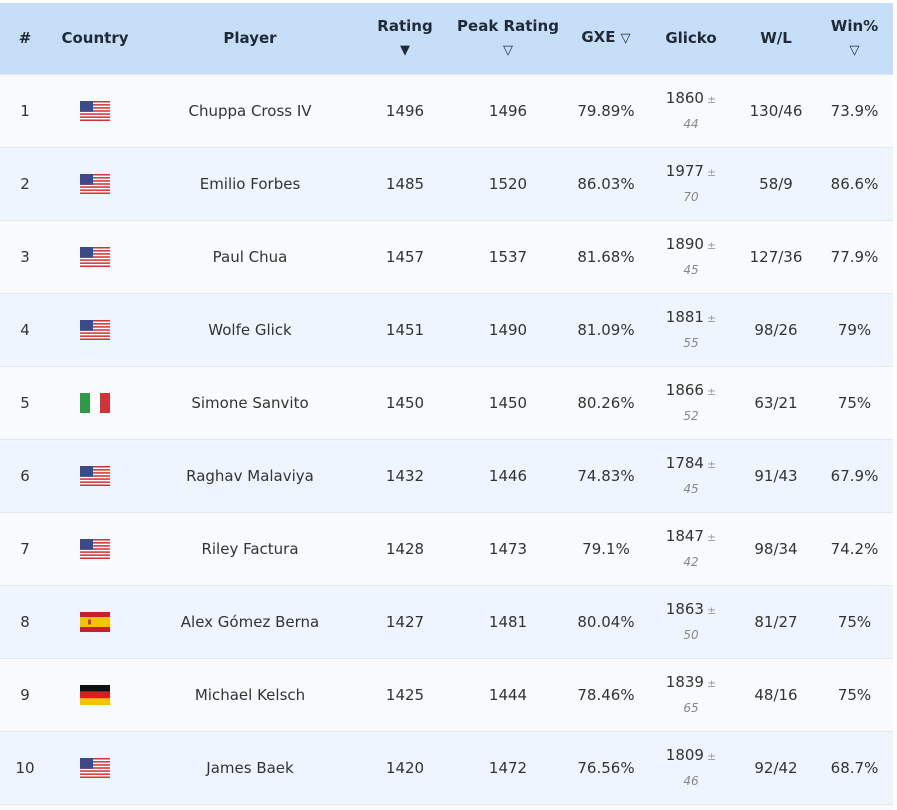 Image resolution: width=897 pixels, height=810 pixels. Describe the element at coordinates (25, 110) in the screenshot. I see `rank-value: 1` at that location.